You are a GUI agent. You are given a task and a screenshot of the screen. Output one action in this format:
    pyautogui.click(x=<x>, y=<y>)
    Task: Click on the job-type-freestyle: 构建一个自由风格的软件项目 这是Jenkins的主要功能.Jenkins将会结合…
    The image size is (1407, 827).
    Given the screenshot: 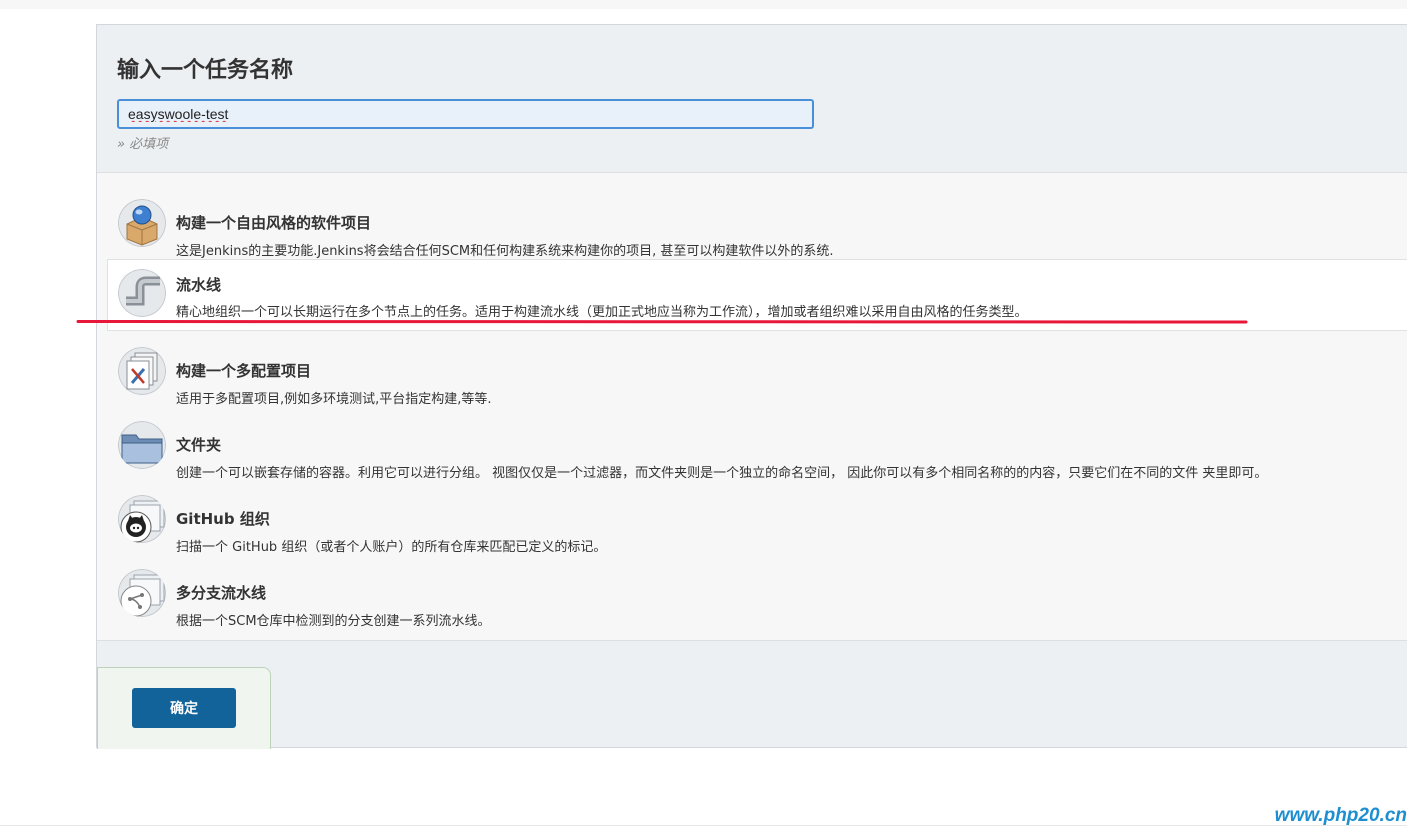 What is the action you would take?
    pyautogui.click(x=752, y=222)
    